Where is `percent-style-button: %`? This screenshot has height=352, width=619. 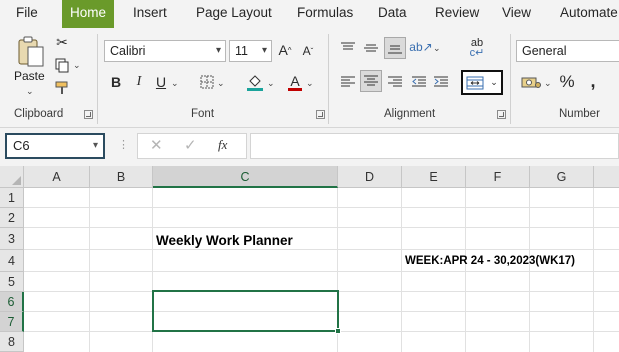
percent-style-button: % is located at coordinates (567, 82).